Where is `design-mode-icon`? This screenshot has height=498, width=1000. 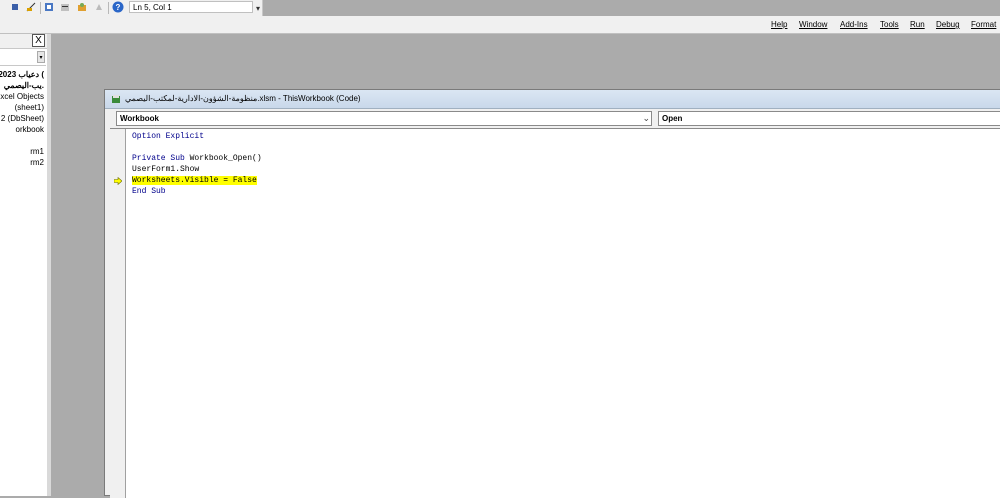
design-mode-icon is located at coordinates (31, 7).